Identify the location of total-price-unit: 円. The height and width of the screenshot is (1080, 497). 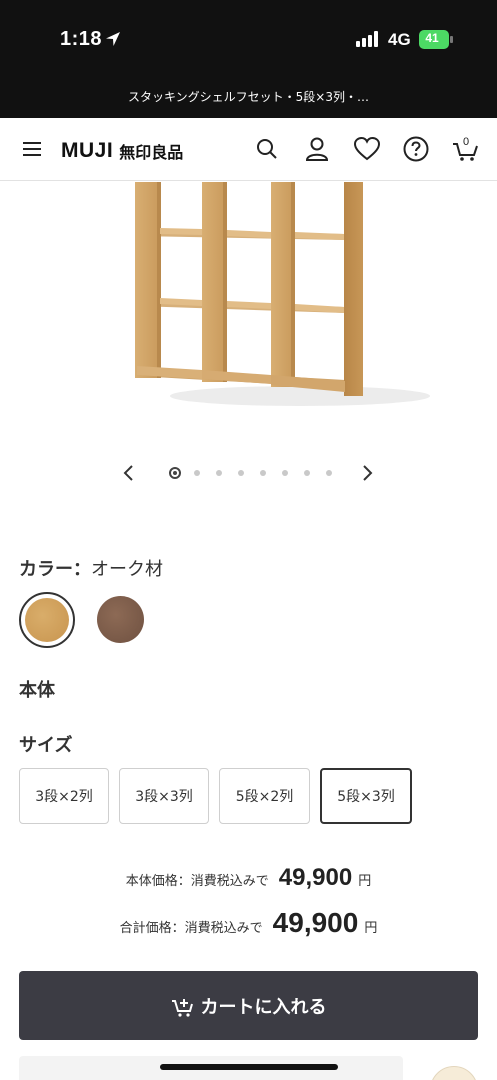
(371, 928).